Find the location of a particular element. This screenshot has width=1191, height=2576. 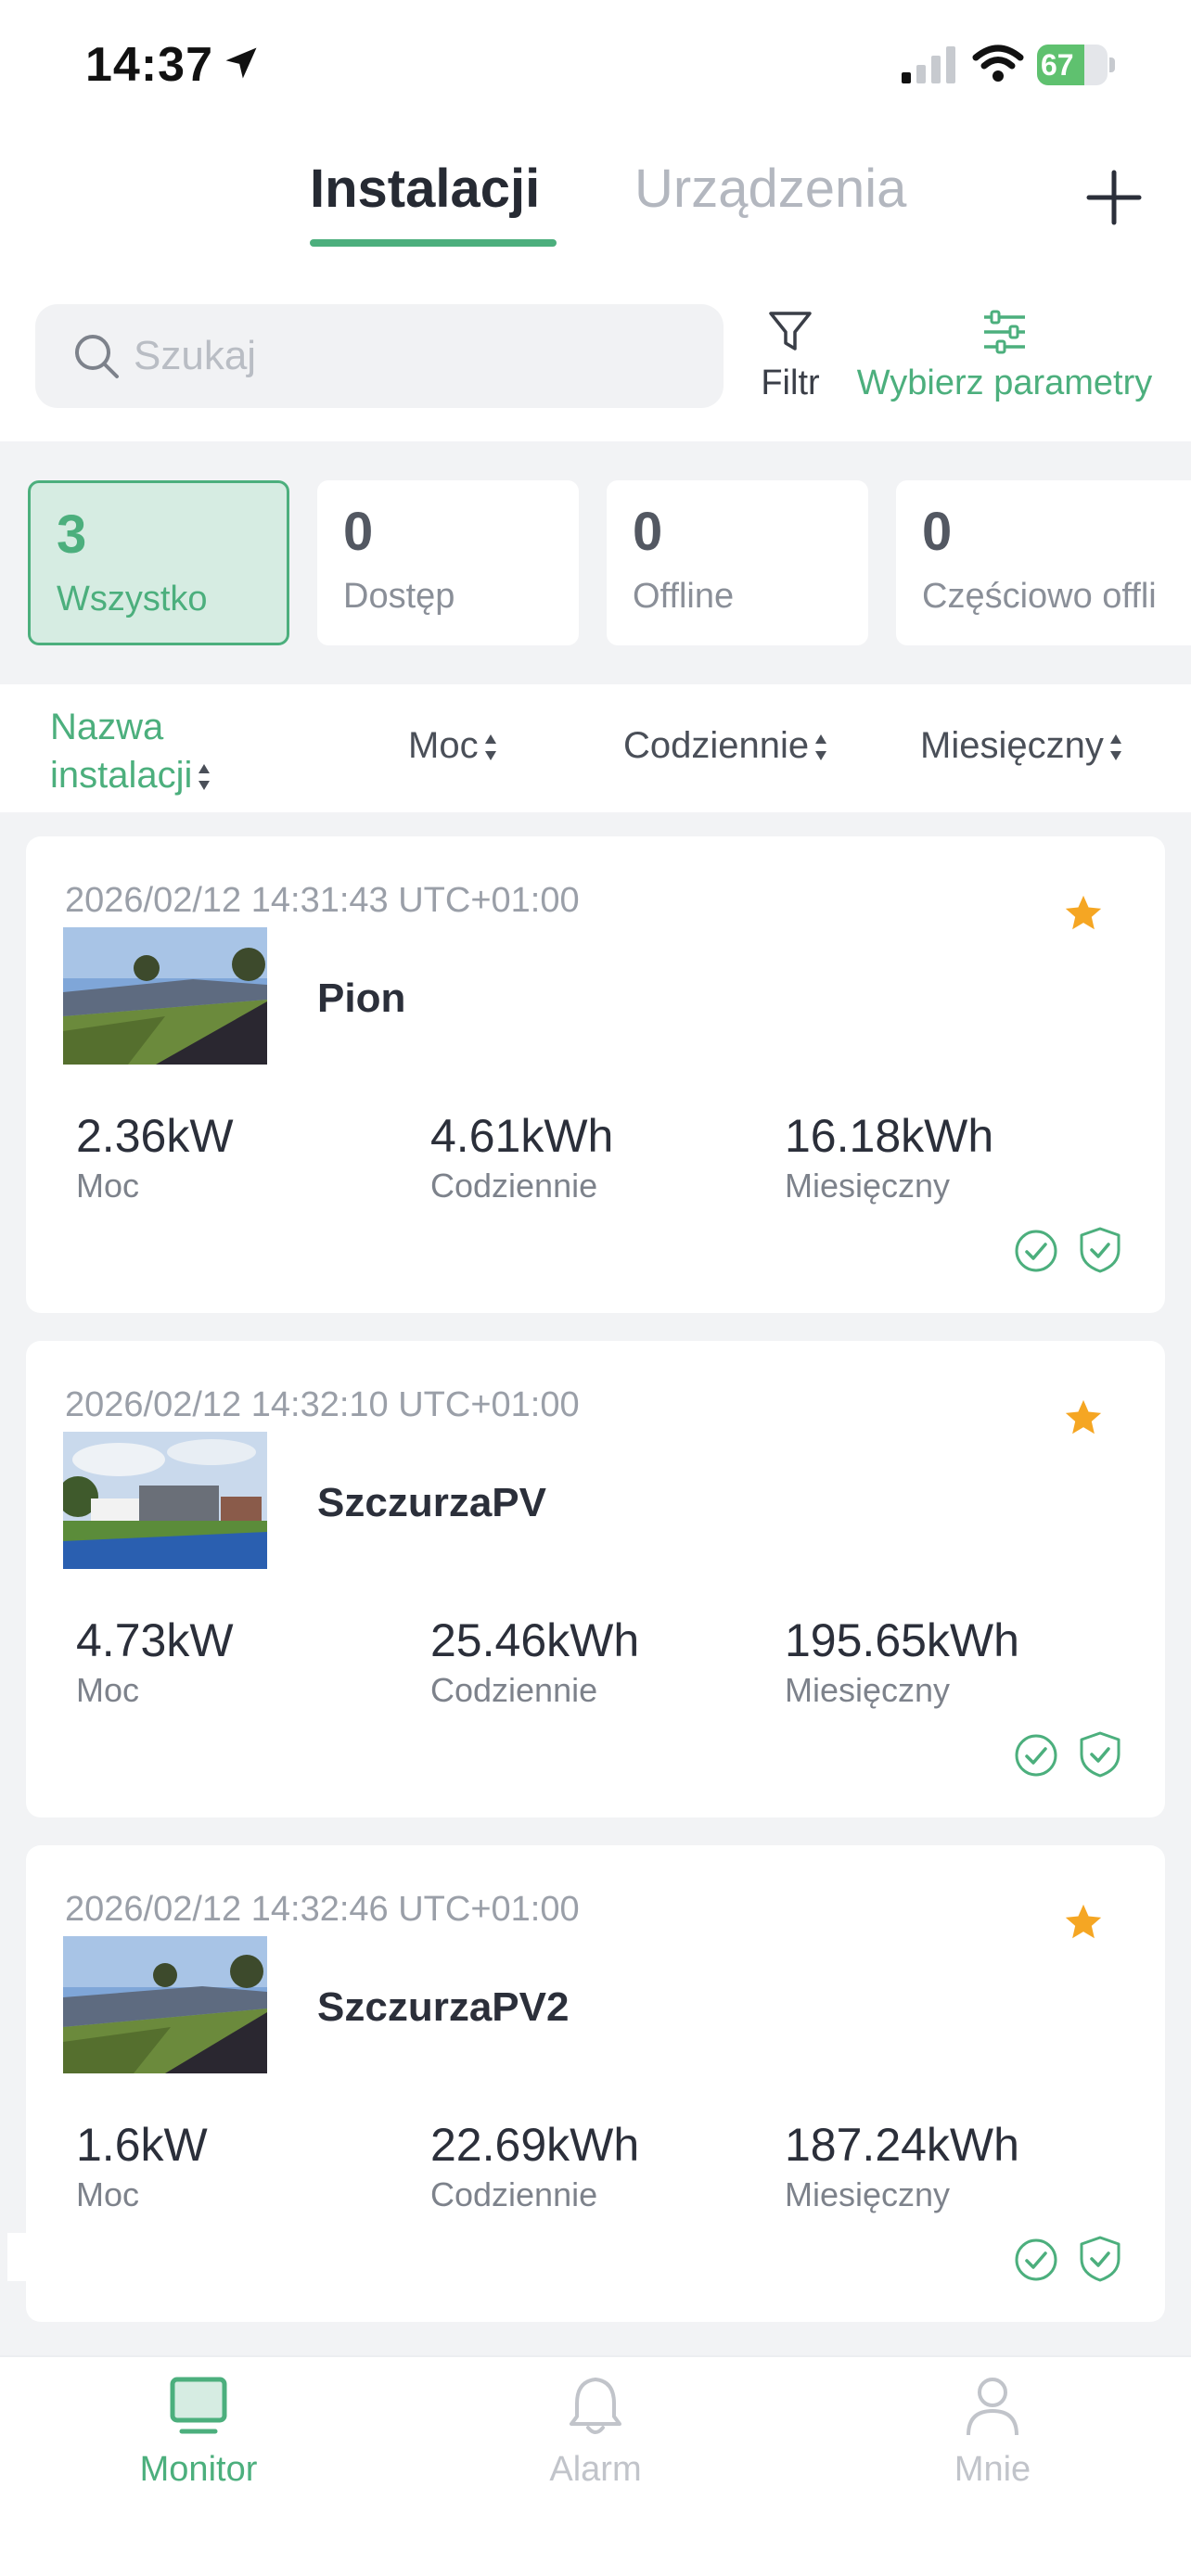

last-update-timestamp: 2026/02/12 14:32:46 UTC+01:00 is located at coordinates (322, 1910).